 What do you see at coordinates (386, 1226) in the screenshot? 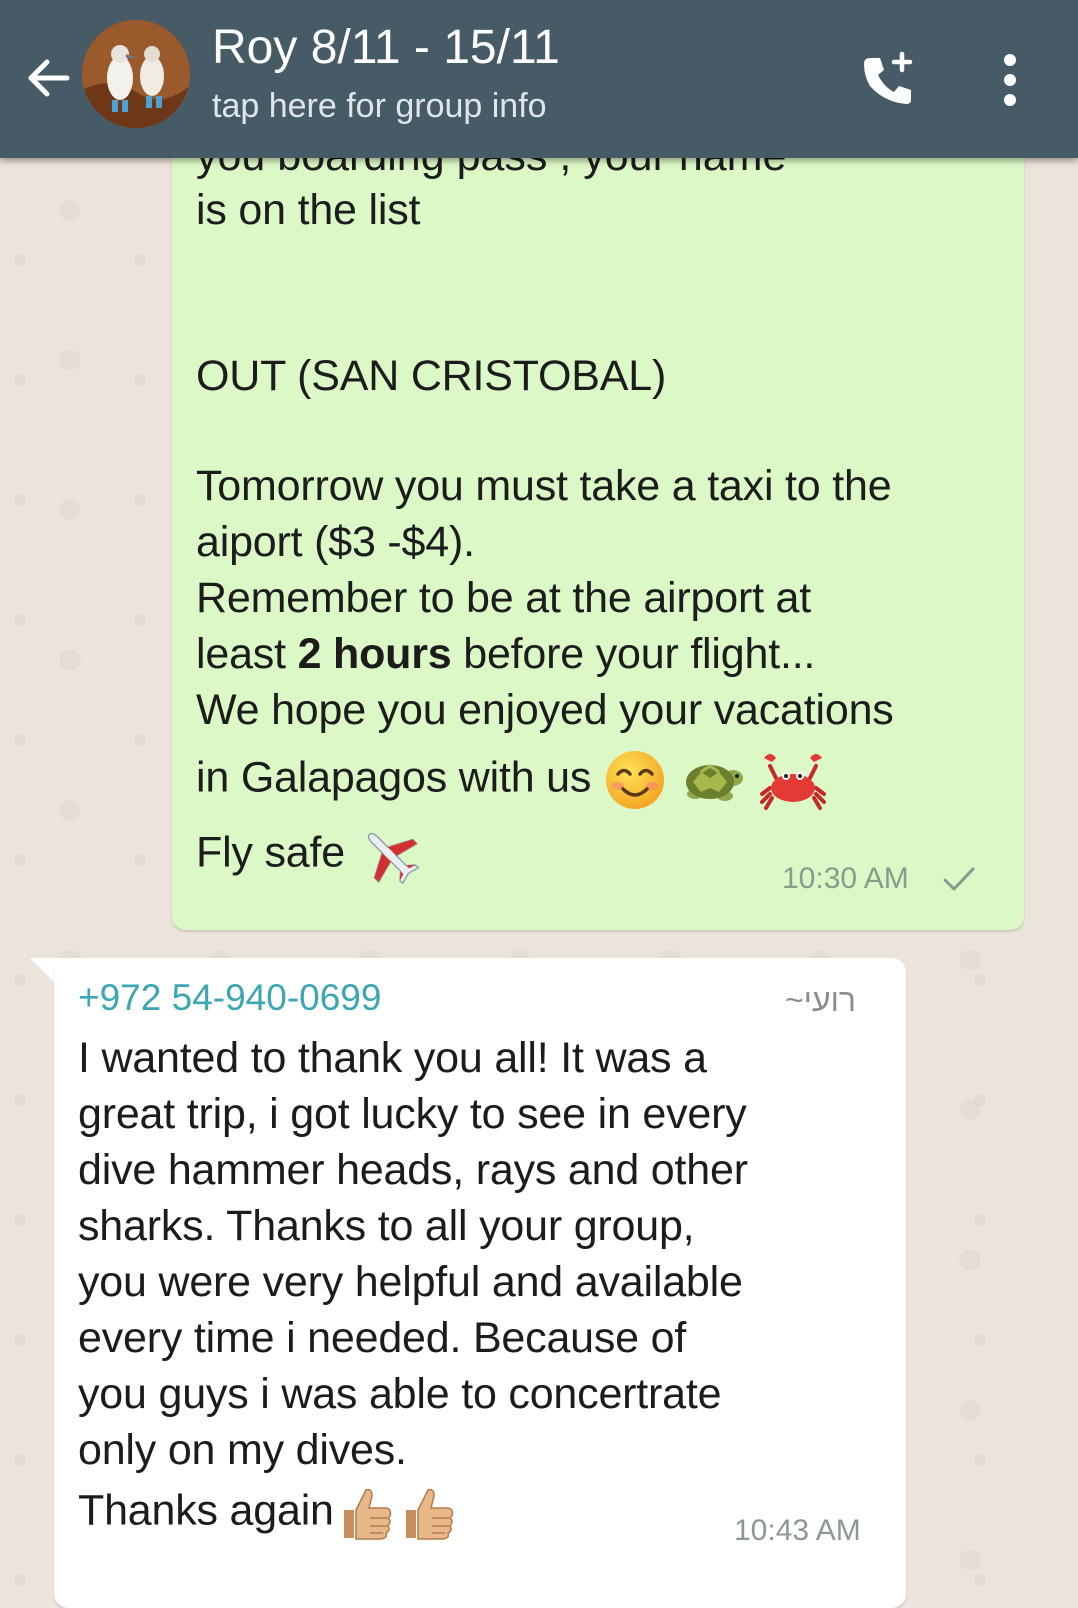
I see `message-text: sharks. Thanks to all your group,` at bounding box center [386, 1226].